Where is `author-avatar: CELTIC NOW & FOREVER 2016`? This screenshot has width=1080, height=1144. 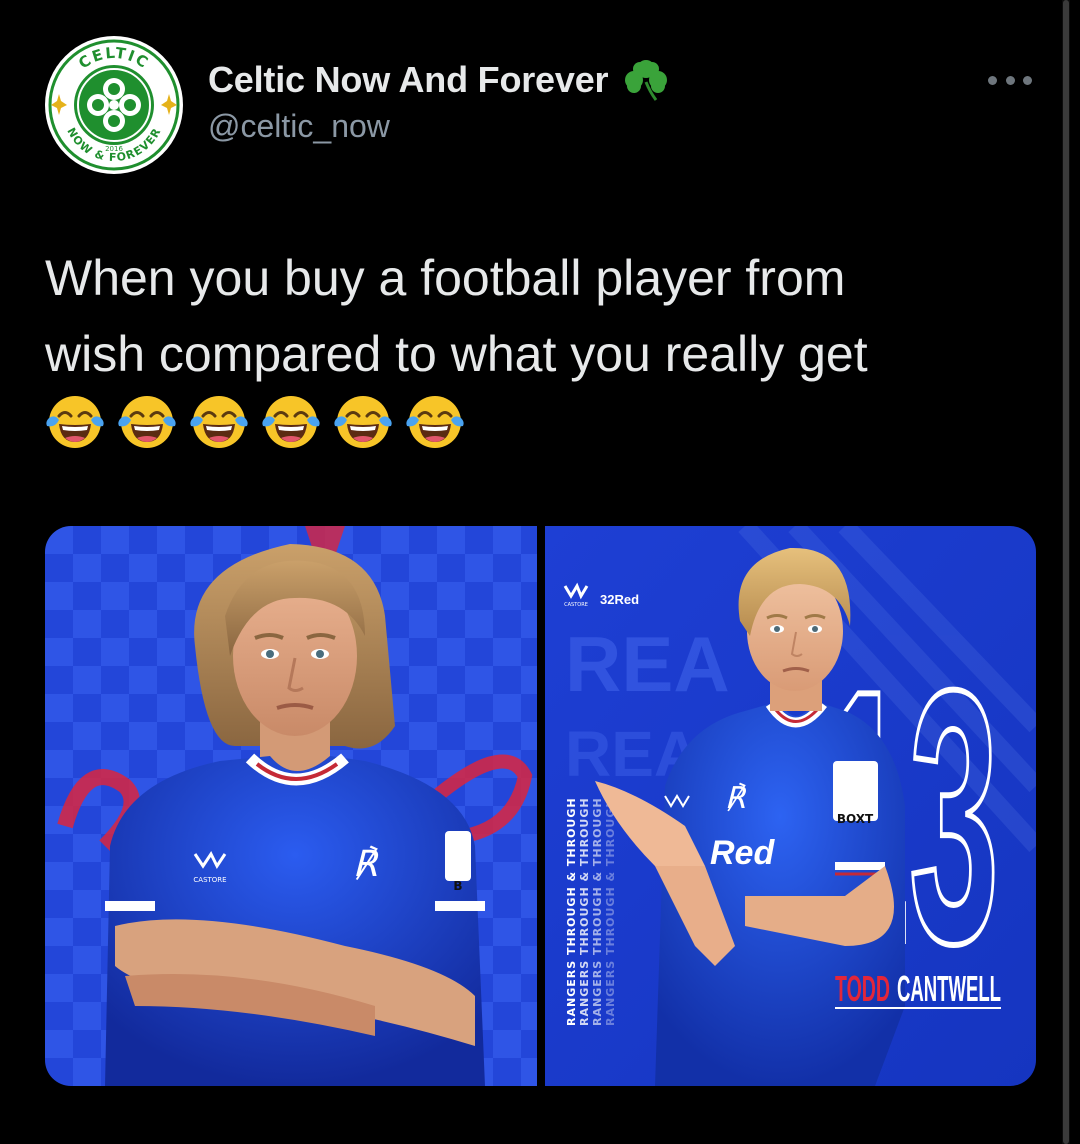 author-avatar: CELTIC NOW & FOREVER 2016 is located at coordinates (114, 105).